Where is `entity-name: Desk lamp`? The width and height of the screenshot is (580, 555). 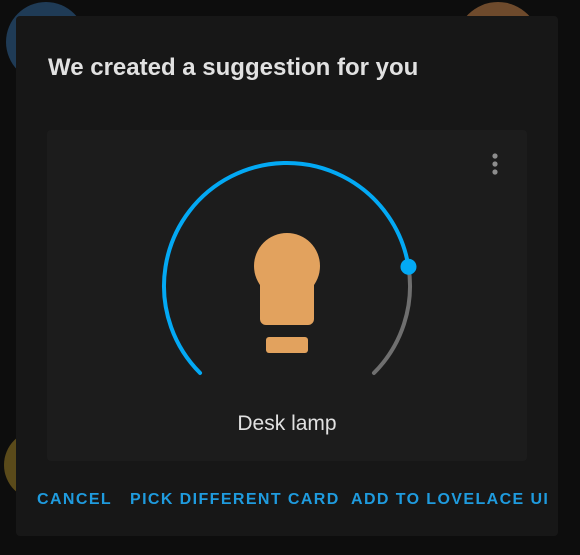 entity-name: Desk lamp is located at coordinates (287, 423).